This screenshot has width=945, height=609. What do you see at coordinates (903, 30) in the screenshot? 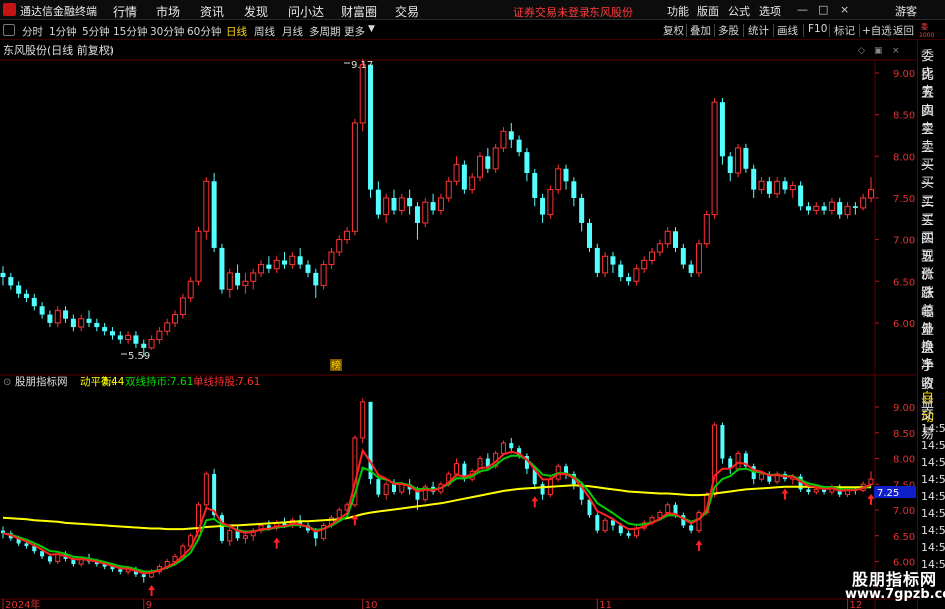
I see `tool-back-button: 返回` at bounding box center [903, 30].